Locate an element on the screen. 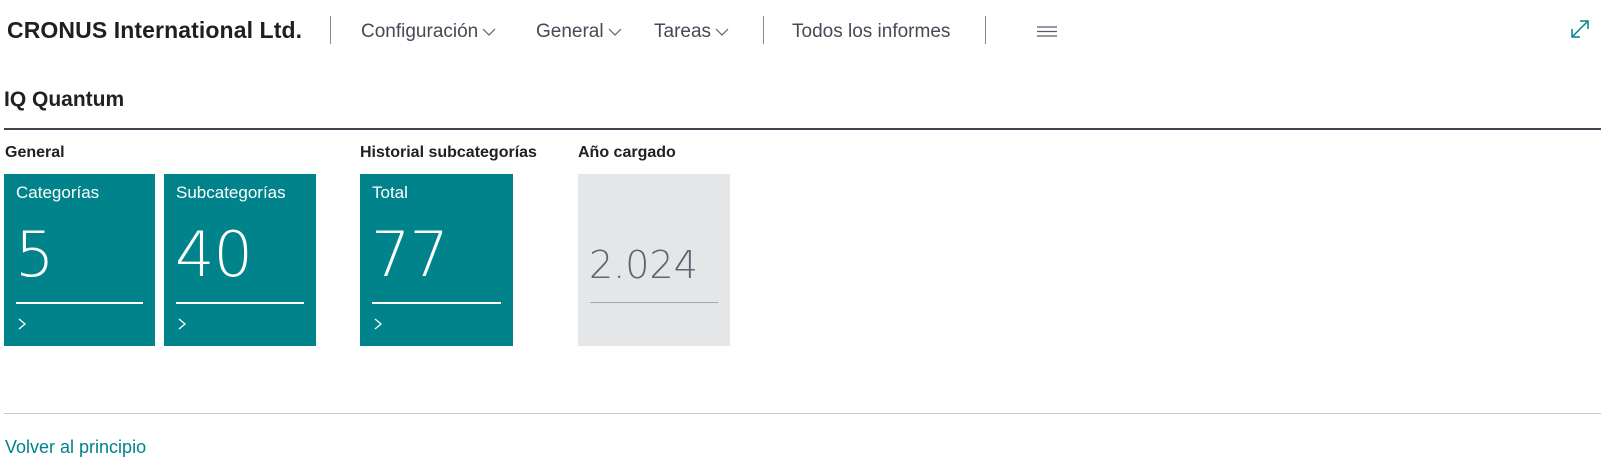  group-label-historial-subcategorias: Historial subcategorías is located at coordinates (448, 152).